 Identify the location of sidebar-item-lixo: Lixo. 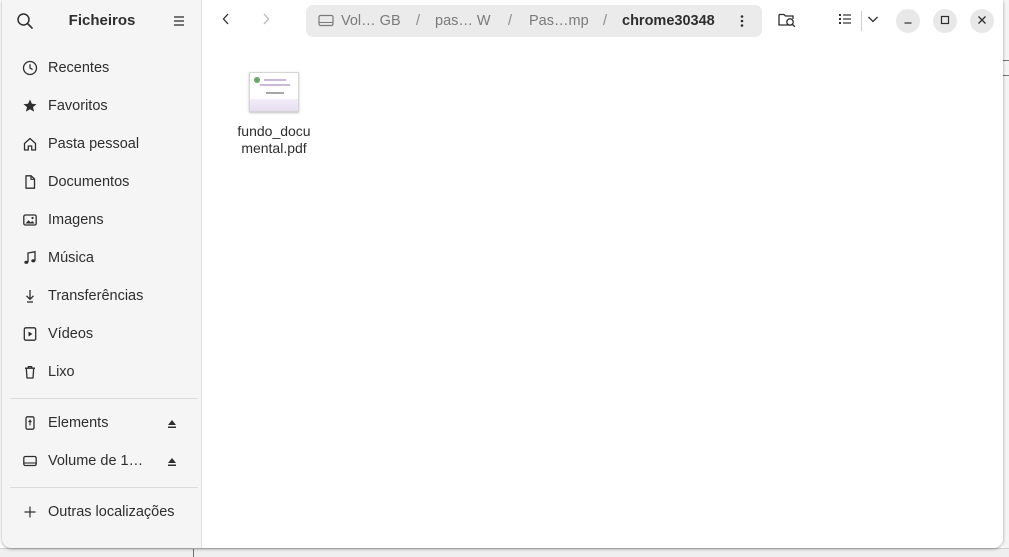
(103, 372).